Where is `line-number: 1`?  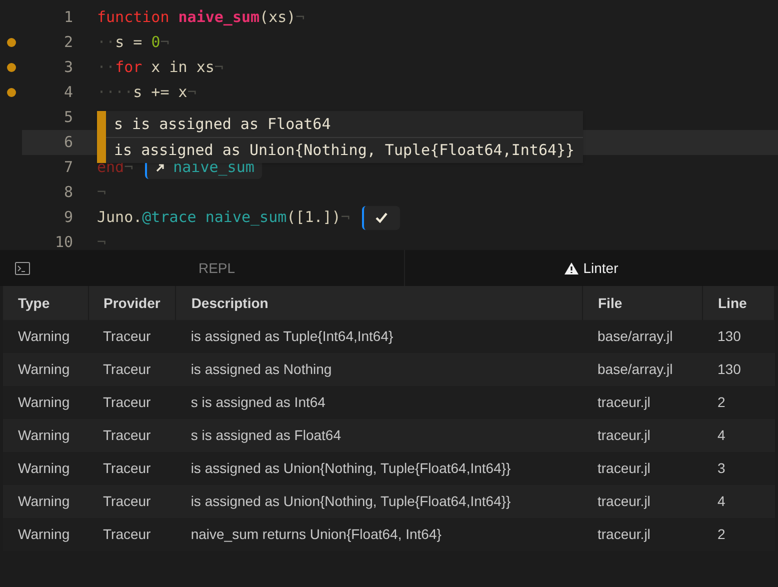 line-number: 1 is located at coordinates (67, 17).